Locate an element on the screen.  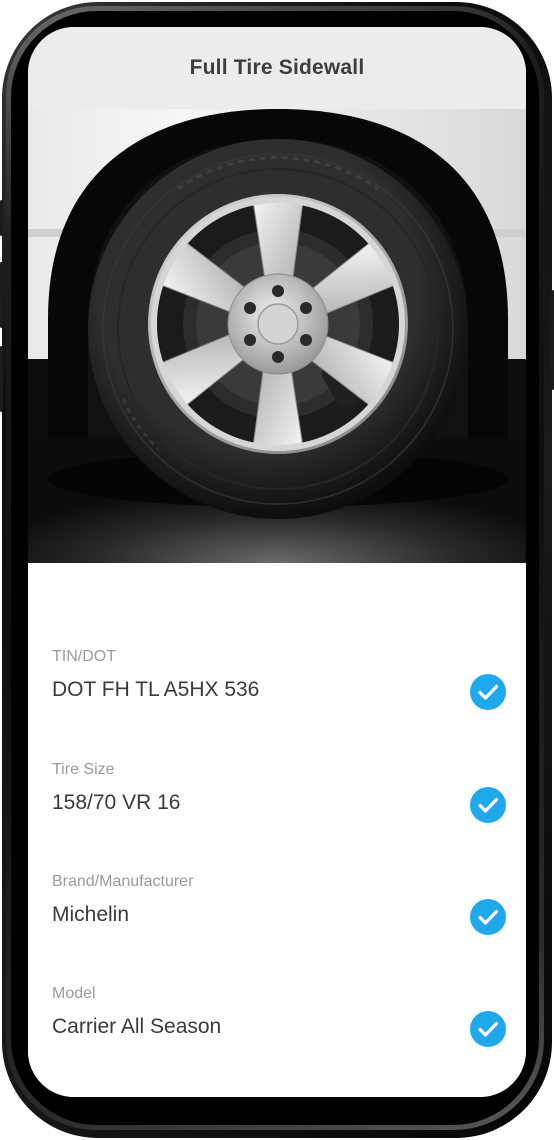
field-label: Brand/Manufacturer is located at coordinates (123, 881).